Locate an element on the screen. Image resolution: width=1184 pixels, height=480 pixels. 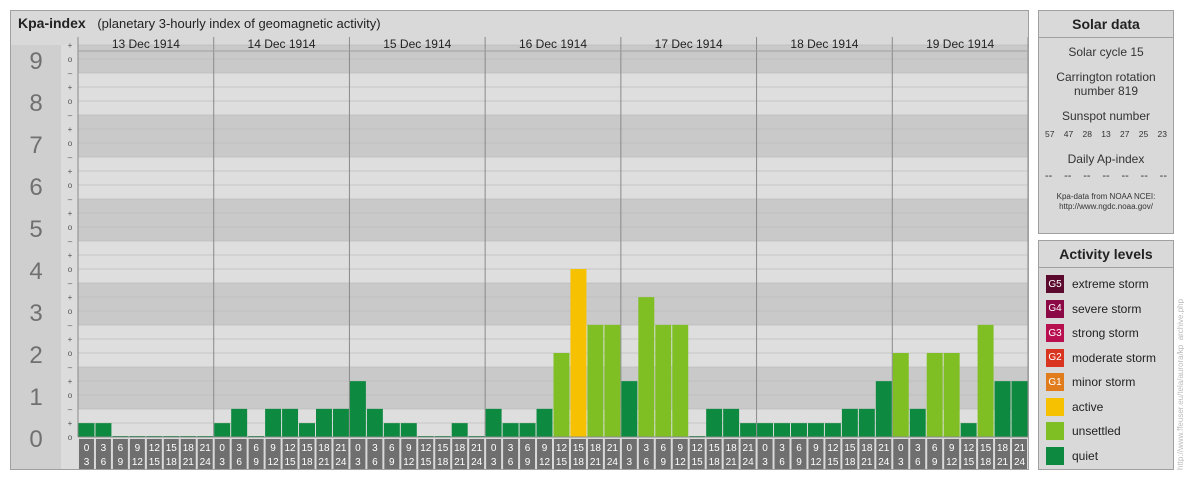
interval-end-label: 3 is located at coordinates (358, 462).